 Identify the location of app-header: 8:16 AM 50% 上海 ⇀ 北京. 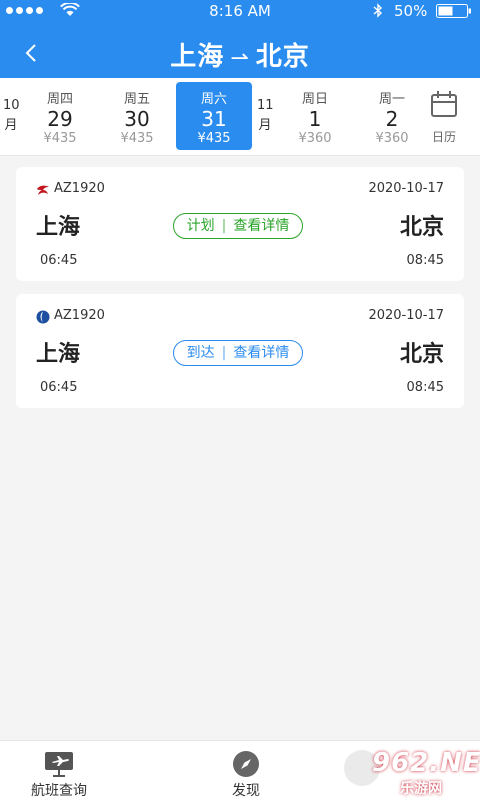
(240, 39).